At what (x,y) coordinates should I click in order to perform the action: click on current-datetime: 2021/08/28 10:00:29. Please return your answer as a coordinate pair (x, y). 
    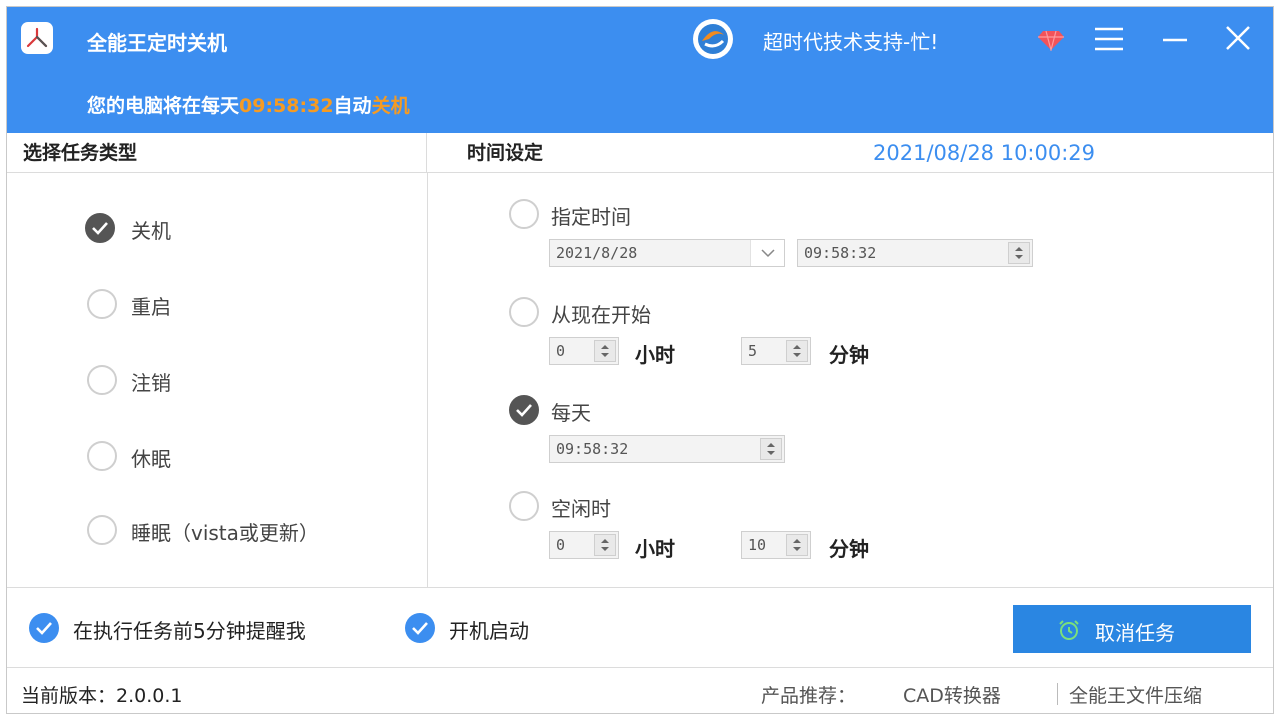
    Looking at the image, I should click on (984, 153).